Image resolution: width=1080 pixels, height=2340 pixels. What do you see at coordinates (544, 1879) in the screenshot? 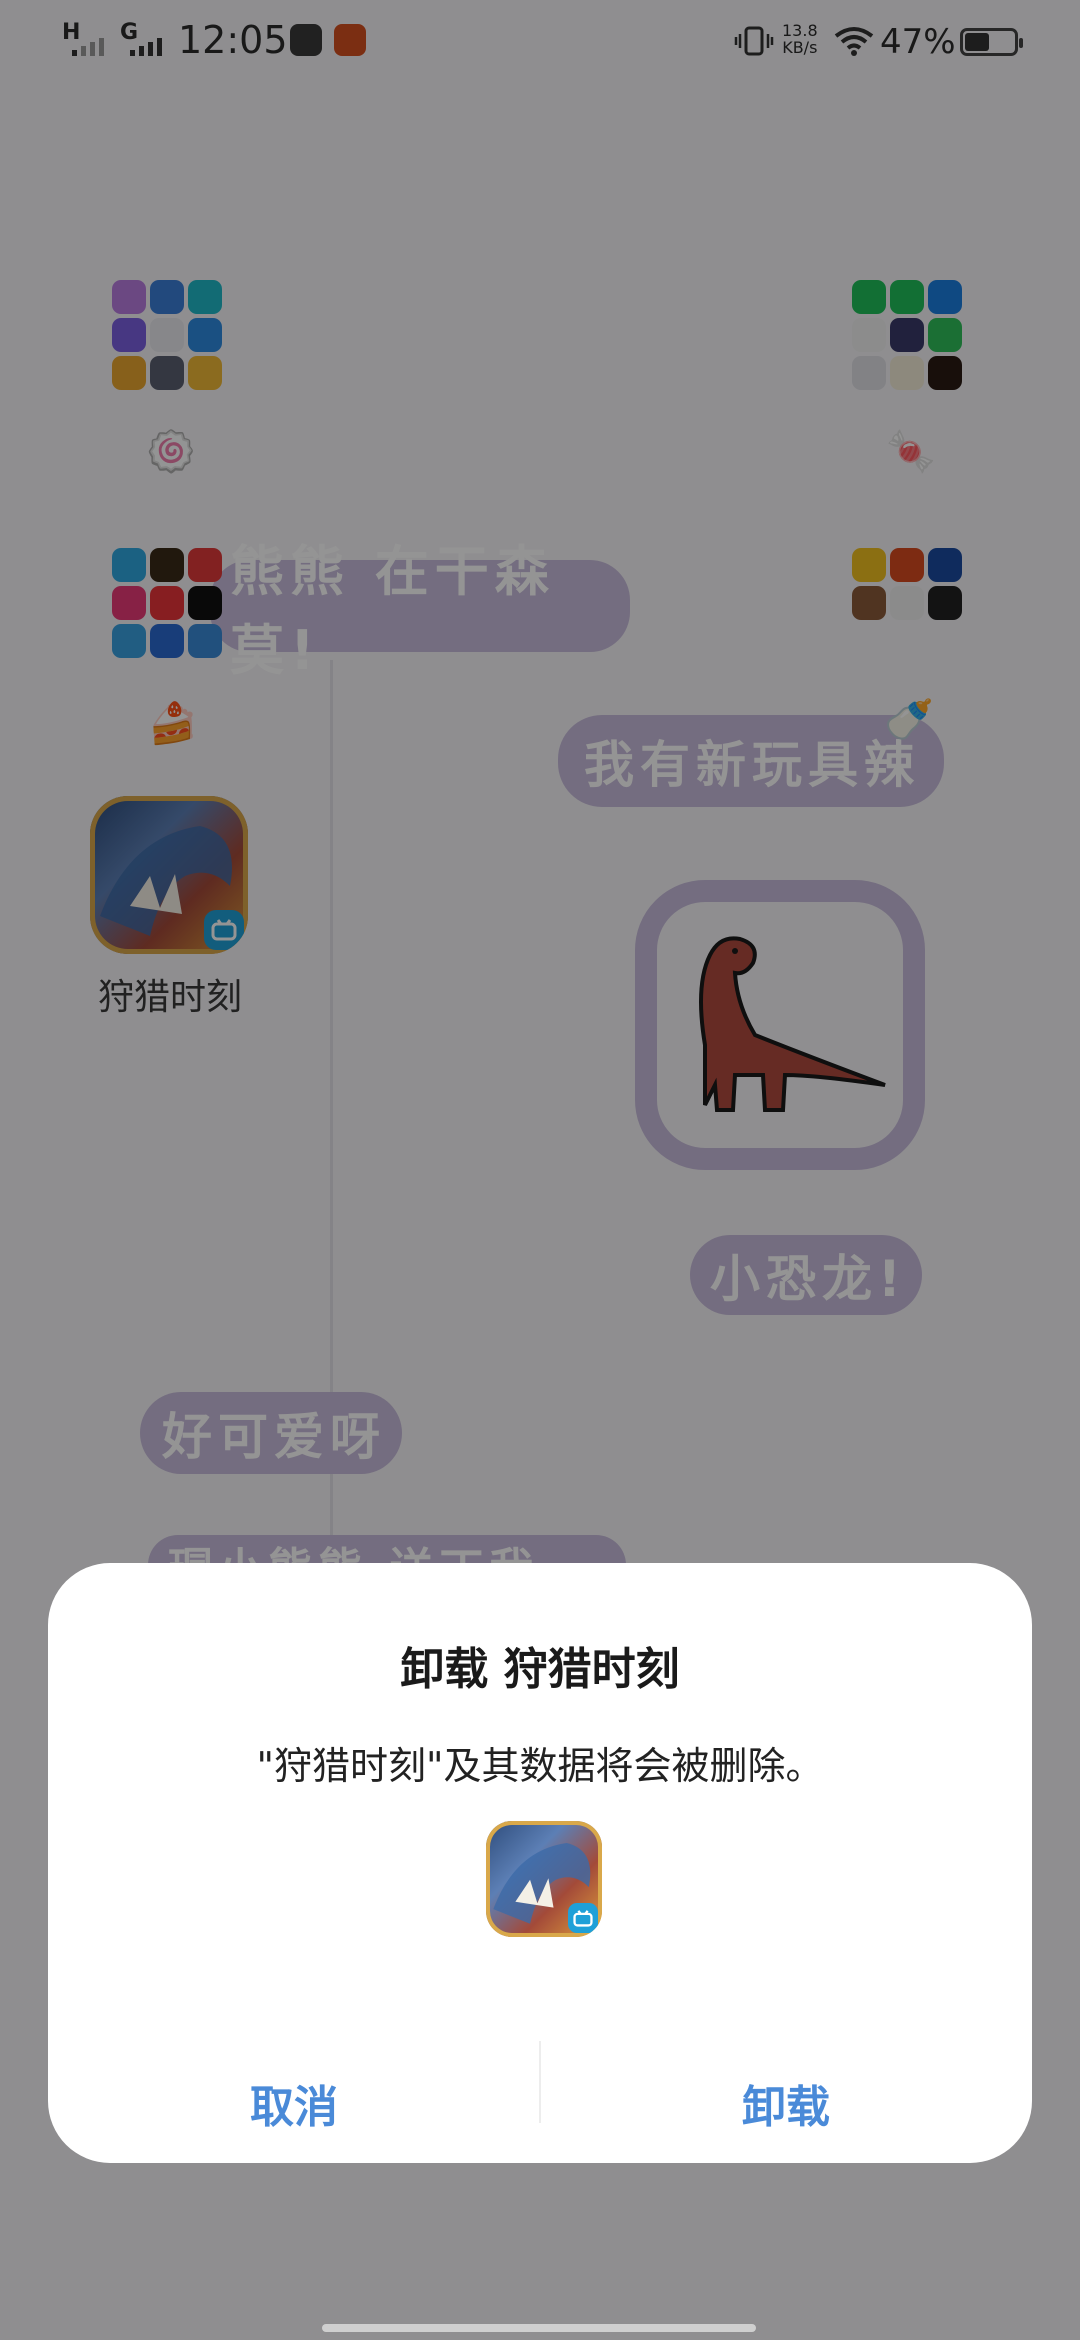
I see `dialog-app-icon` at bounding box center [544, 1879].